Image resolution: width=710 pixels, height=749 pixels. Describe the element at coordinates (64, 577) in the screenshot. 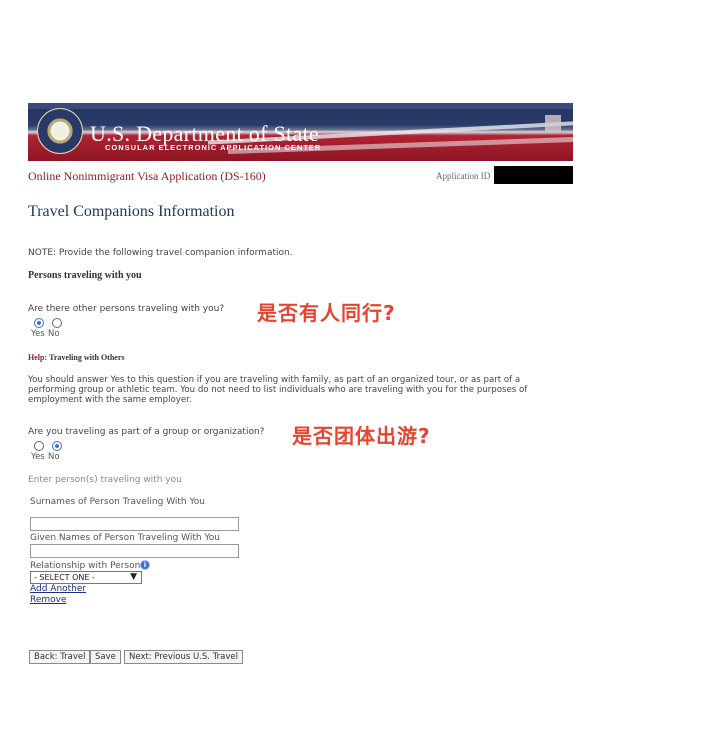

I see `relationship-selected-value: - SELECT ONE -` at that location.